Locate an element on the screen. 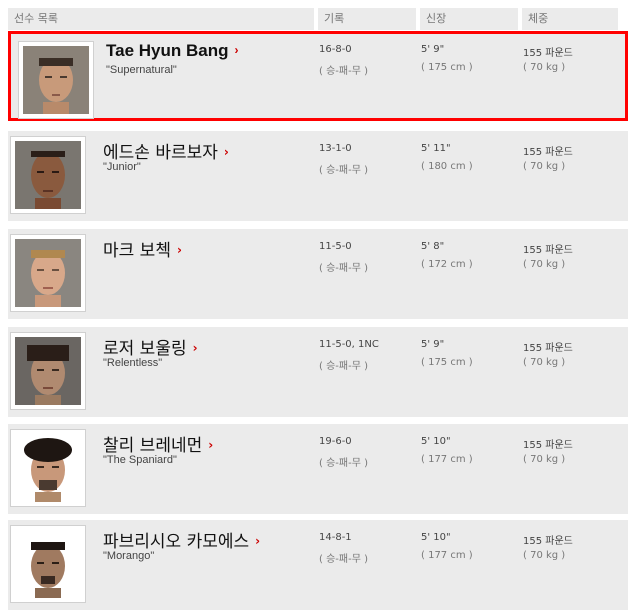 The image size is (631, 610). fighter-name: 찰리 브레네먼 › is located at coordinates (158, 443).